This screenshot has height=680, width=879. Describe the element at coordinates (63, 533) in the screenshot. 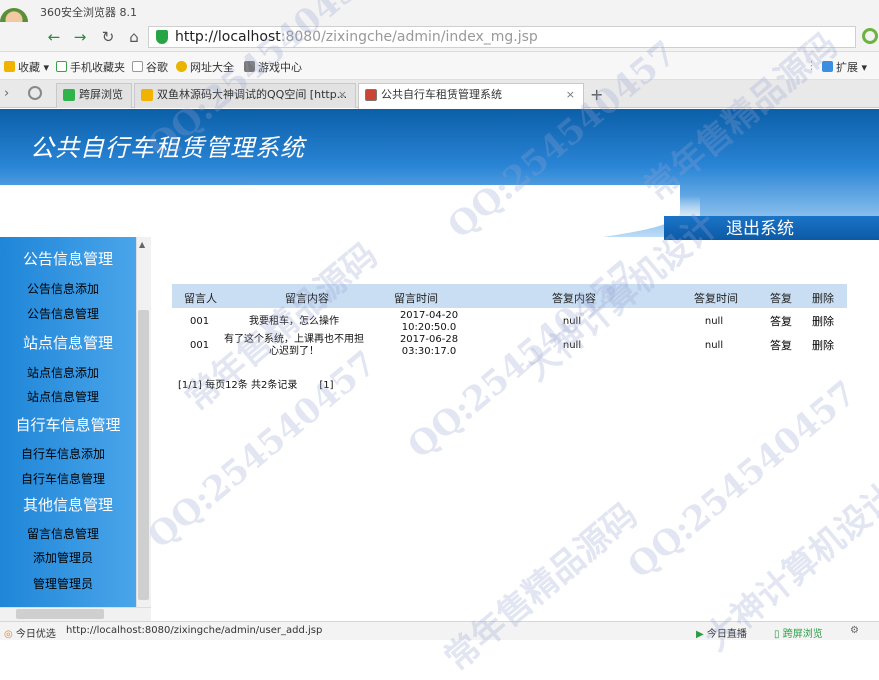

I see `sidebar-item-message-manage: 留言信息管理` at that location.